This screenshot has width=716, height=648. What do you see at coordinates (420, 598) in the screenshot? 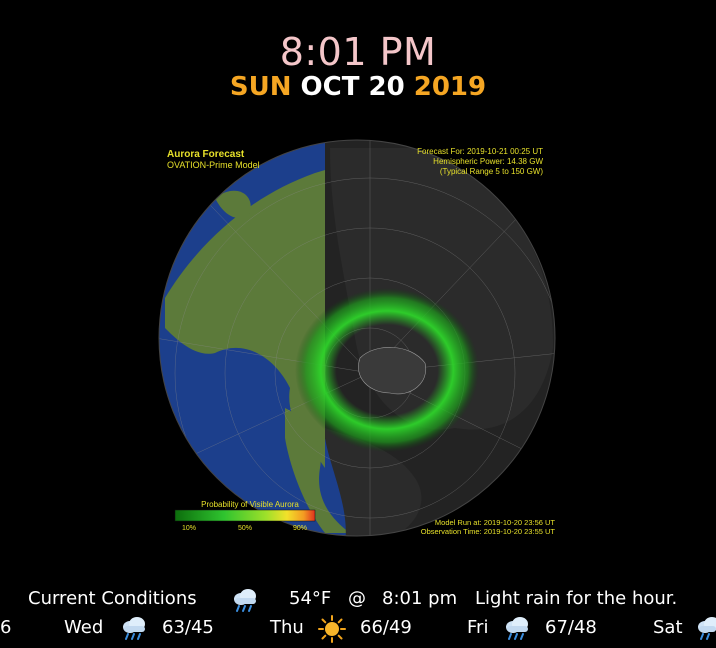
I see `current-time: 8:01 pm` at bounding box center [420, 598].